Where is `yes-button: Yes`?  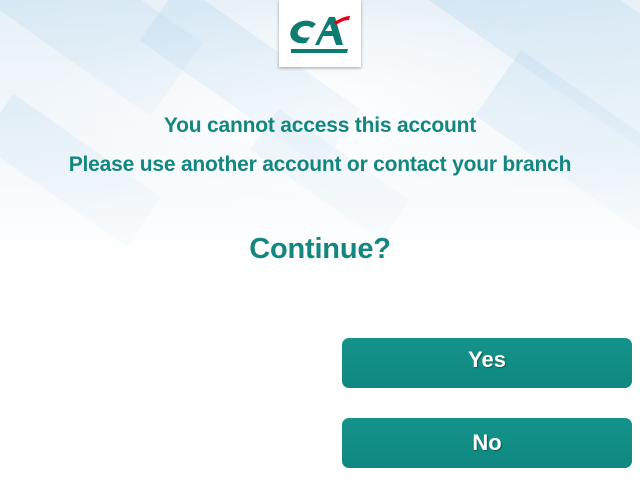 yes-button: Yes is located at coordinates (487, 363).